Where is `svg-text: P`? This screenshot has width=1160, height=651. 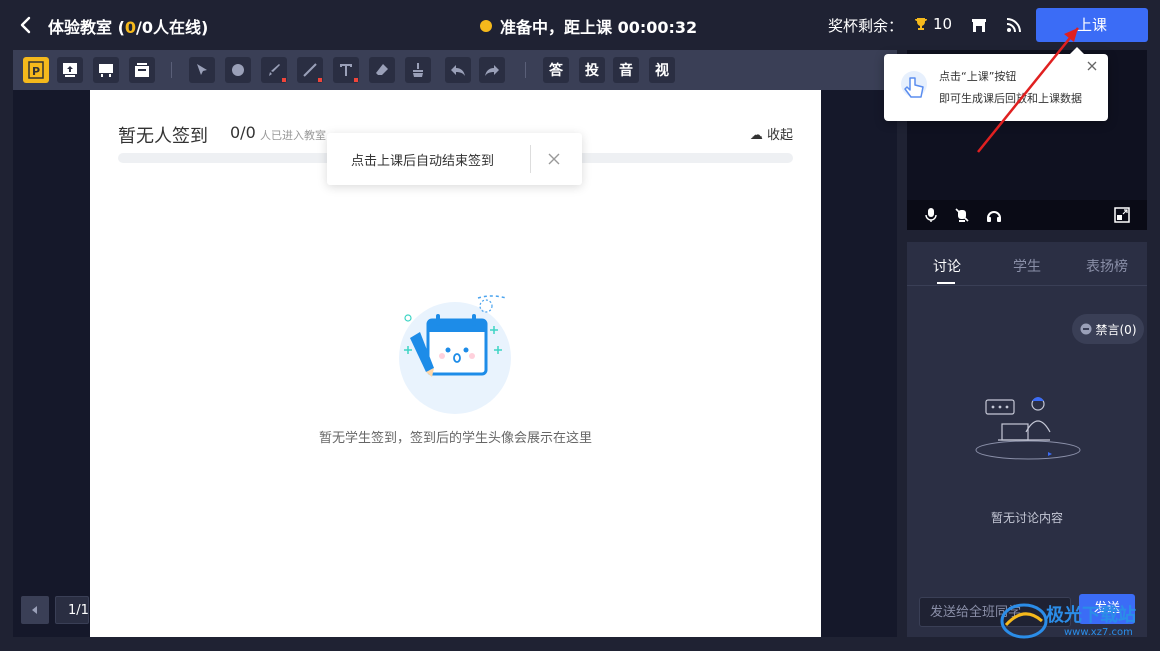
svg-text: P is located at coordinates (36, 71).